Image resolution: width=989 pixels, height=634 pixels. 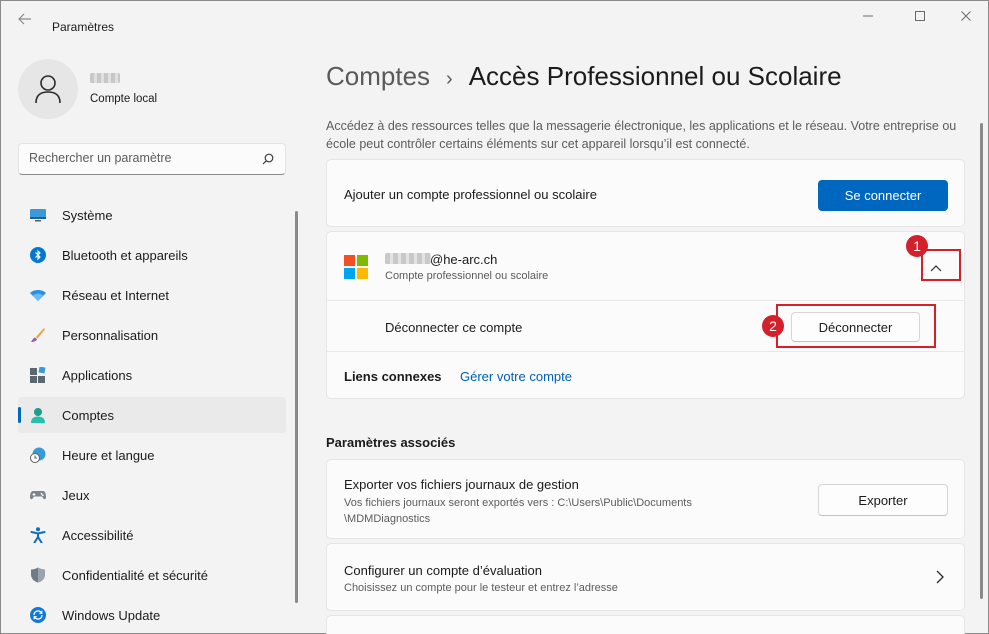 What do you see at coordinates (152, 215) in the screenshot?
I see `sidebar-item-systeme: Système` at bounding box center [152, 215].